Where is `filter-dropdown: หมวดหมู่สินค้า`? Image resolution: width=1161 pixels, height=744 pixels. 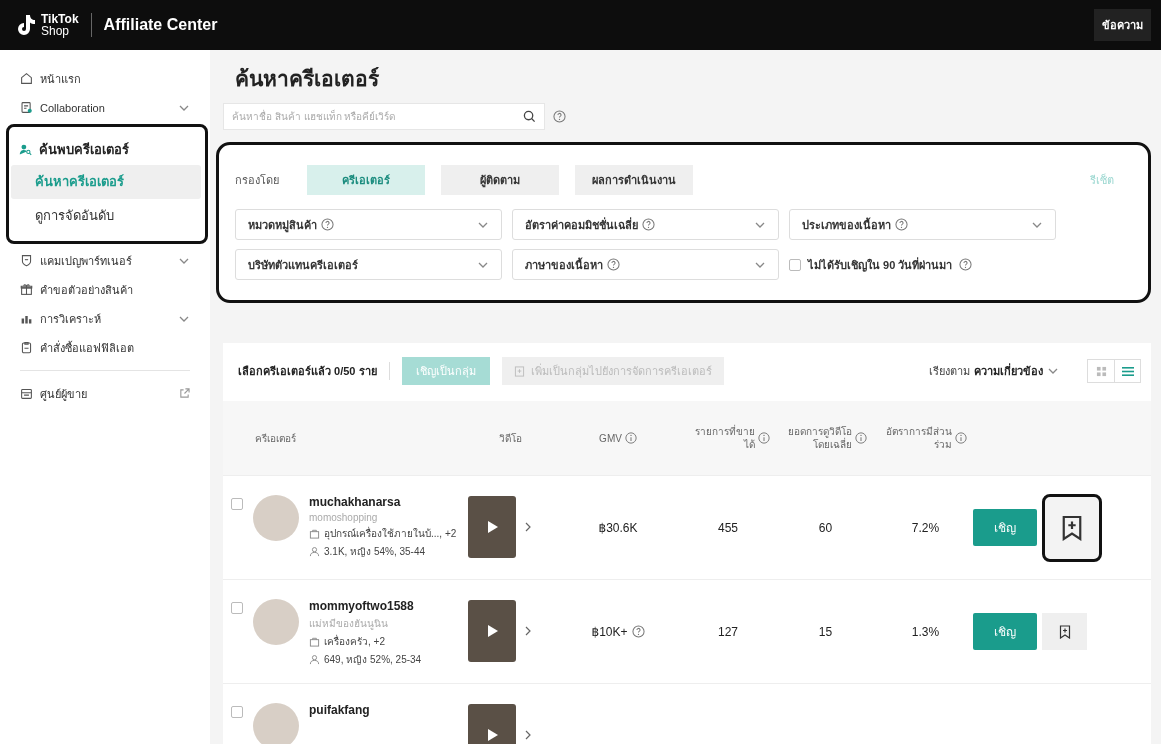 filter-dropdown: หมวดหมู่สินค้า is located at coordinates (368, 224).